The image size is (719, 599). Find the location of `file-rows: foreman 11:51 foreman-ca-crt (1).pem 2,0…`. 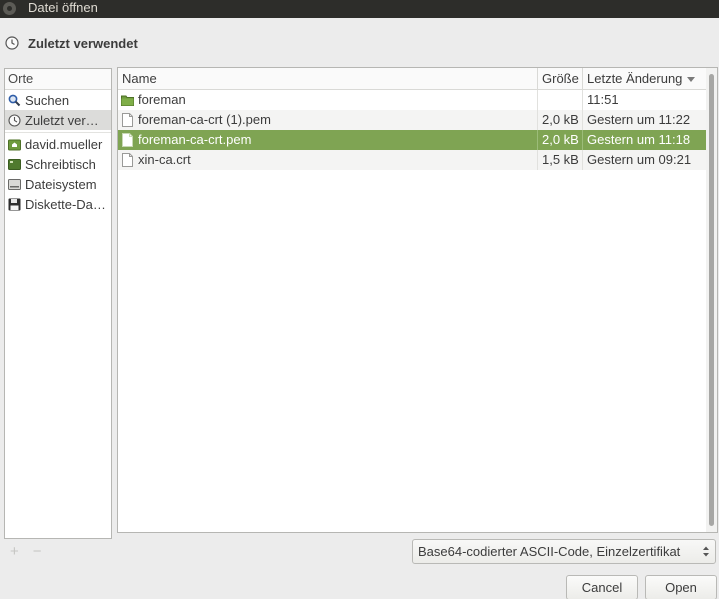

file-rows: foreman 11:51 foreman-ca-crt (1).pem 2,0… is located at coordinates (412, 130).